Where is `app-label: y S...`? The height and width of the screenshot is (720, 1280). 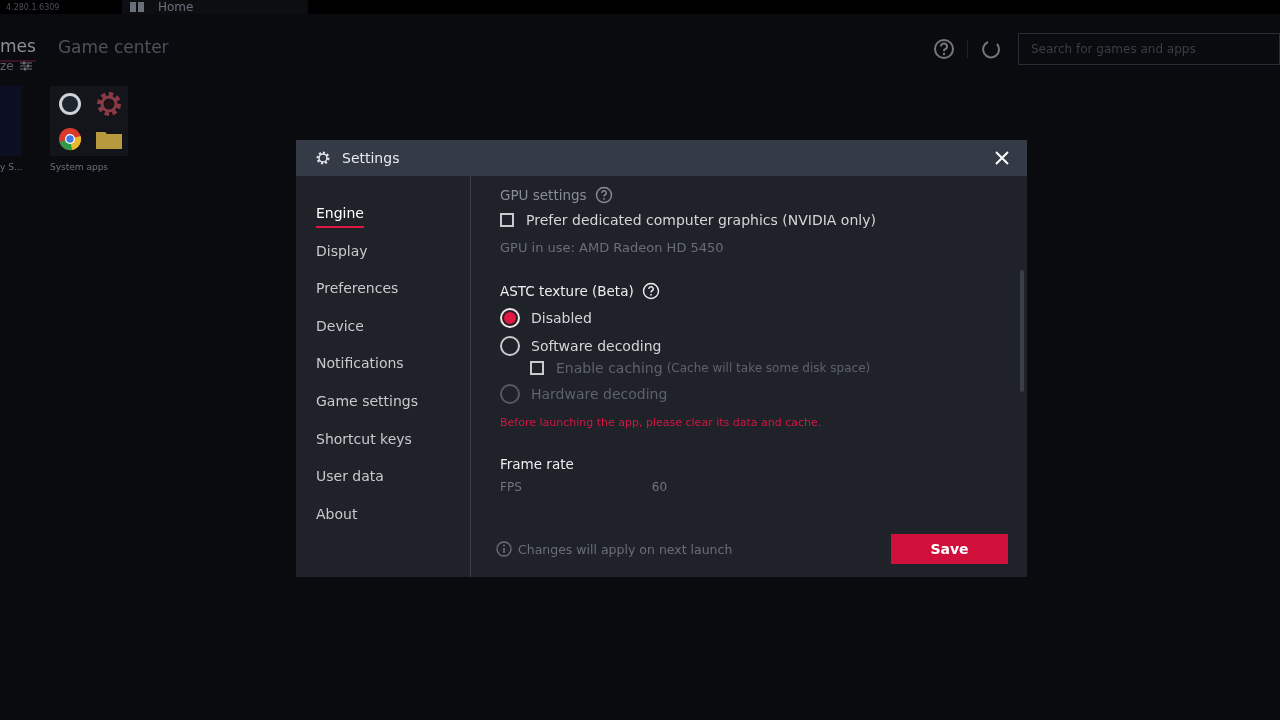
app-label: y S... is located at coordinates (11, 167).